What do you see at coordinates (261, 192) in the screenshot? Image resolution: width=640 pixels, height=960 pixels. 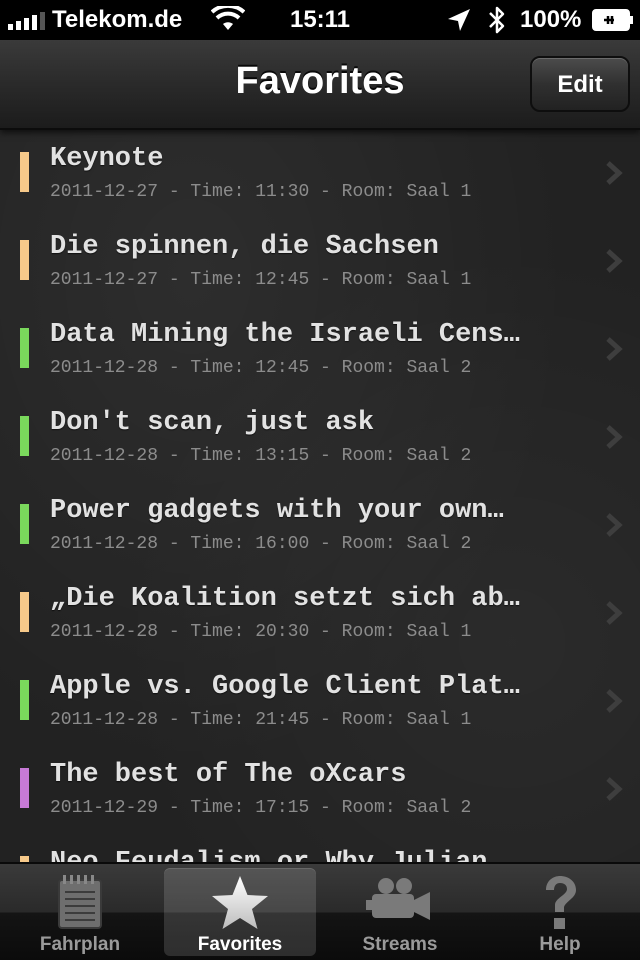 I see `session-details: 2011-12-27 - Time: 11:30 - Room: Saal 1` at bounding box center [261, 192].